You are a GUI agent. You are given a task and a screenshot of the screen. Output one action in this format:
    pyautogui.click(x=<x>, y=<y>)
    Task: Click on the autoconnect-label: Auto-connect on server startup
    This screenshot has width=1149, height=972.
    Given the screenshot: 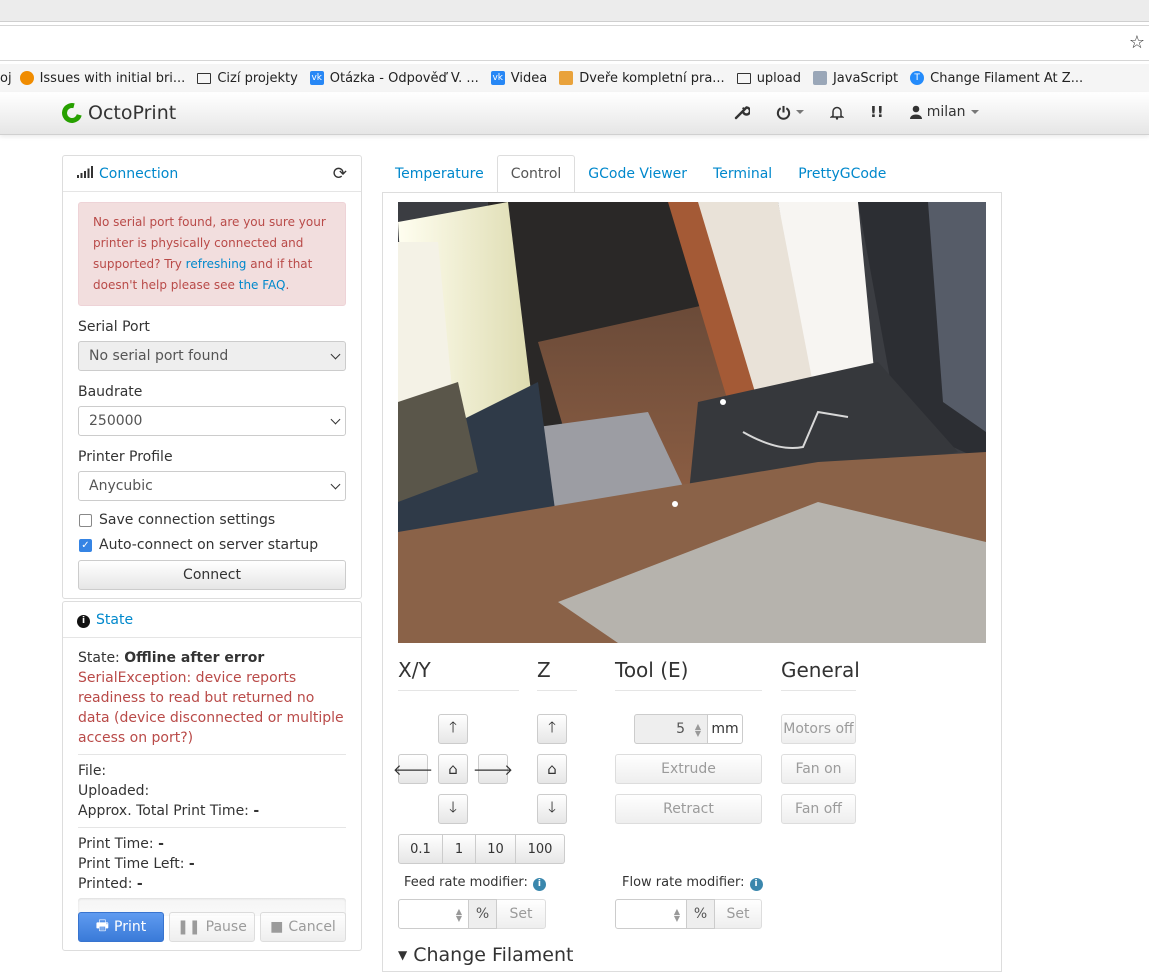 What is the action you would take?
    pyautogui.click(x=209, y=545)
    